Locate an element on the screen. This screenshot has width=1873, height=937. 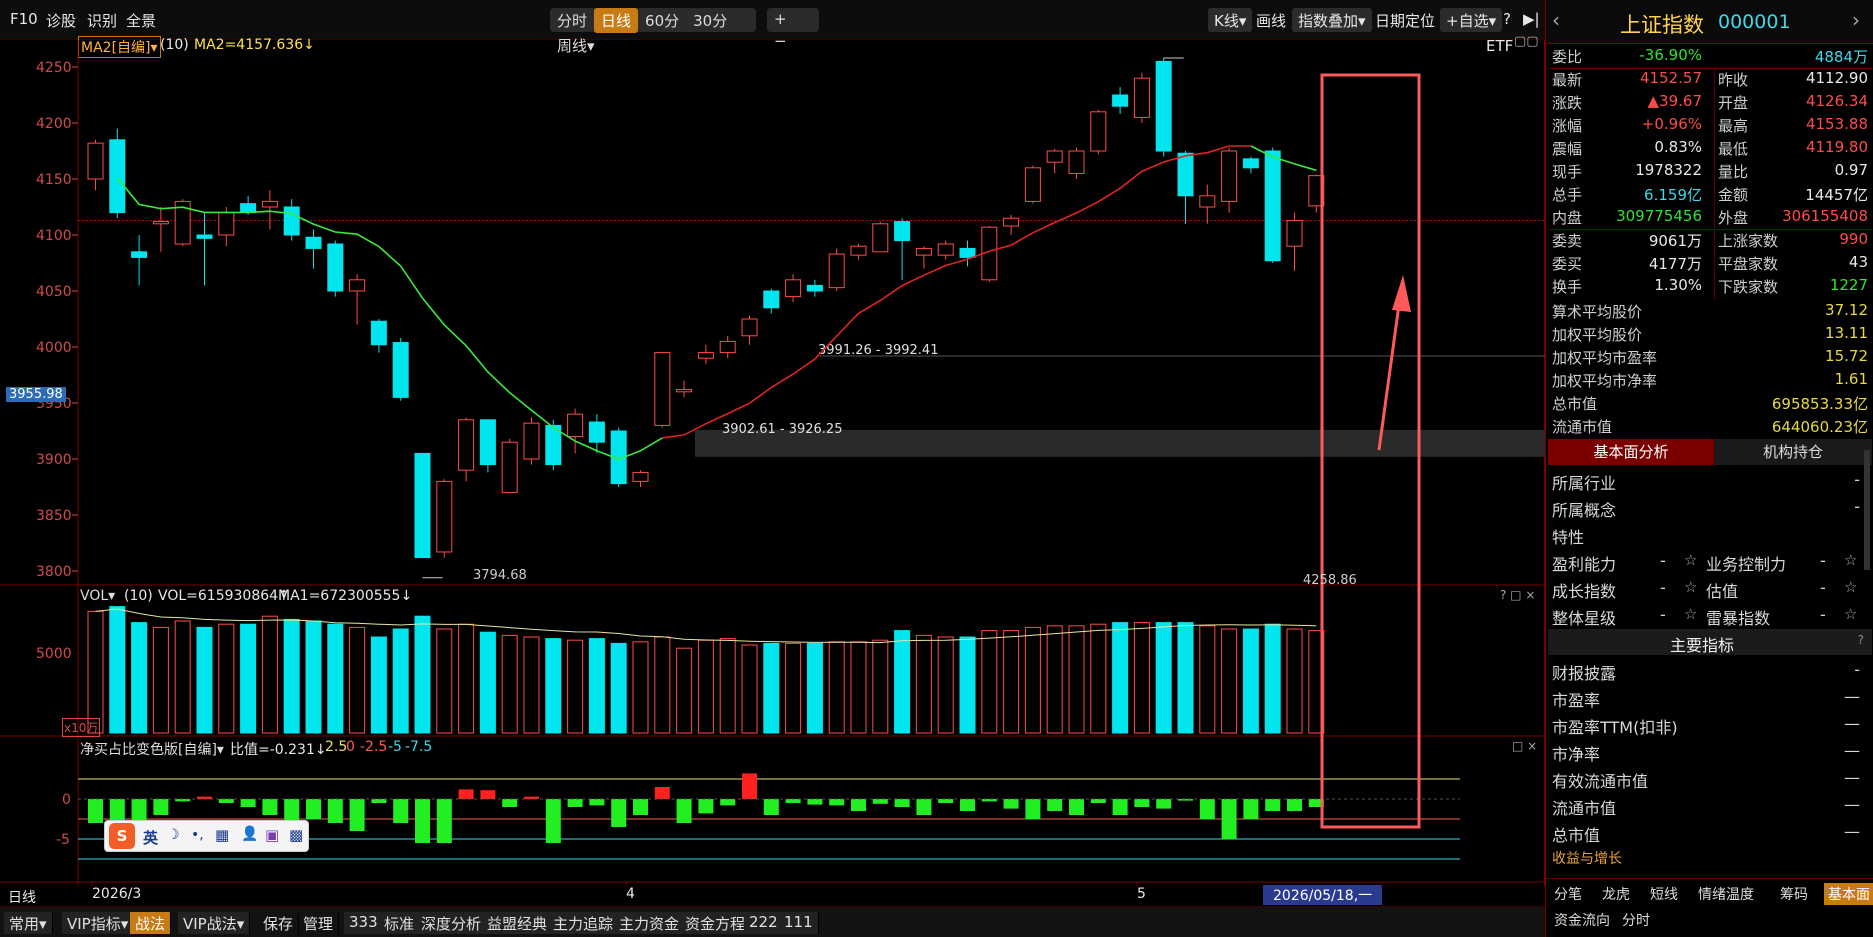
panorama-button: 全景 is located at coordinates (141, 20).